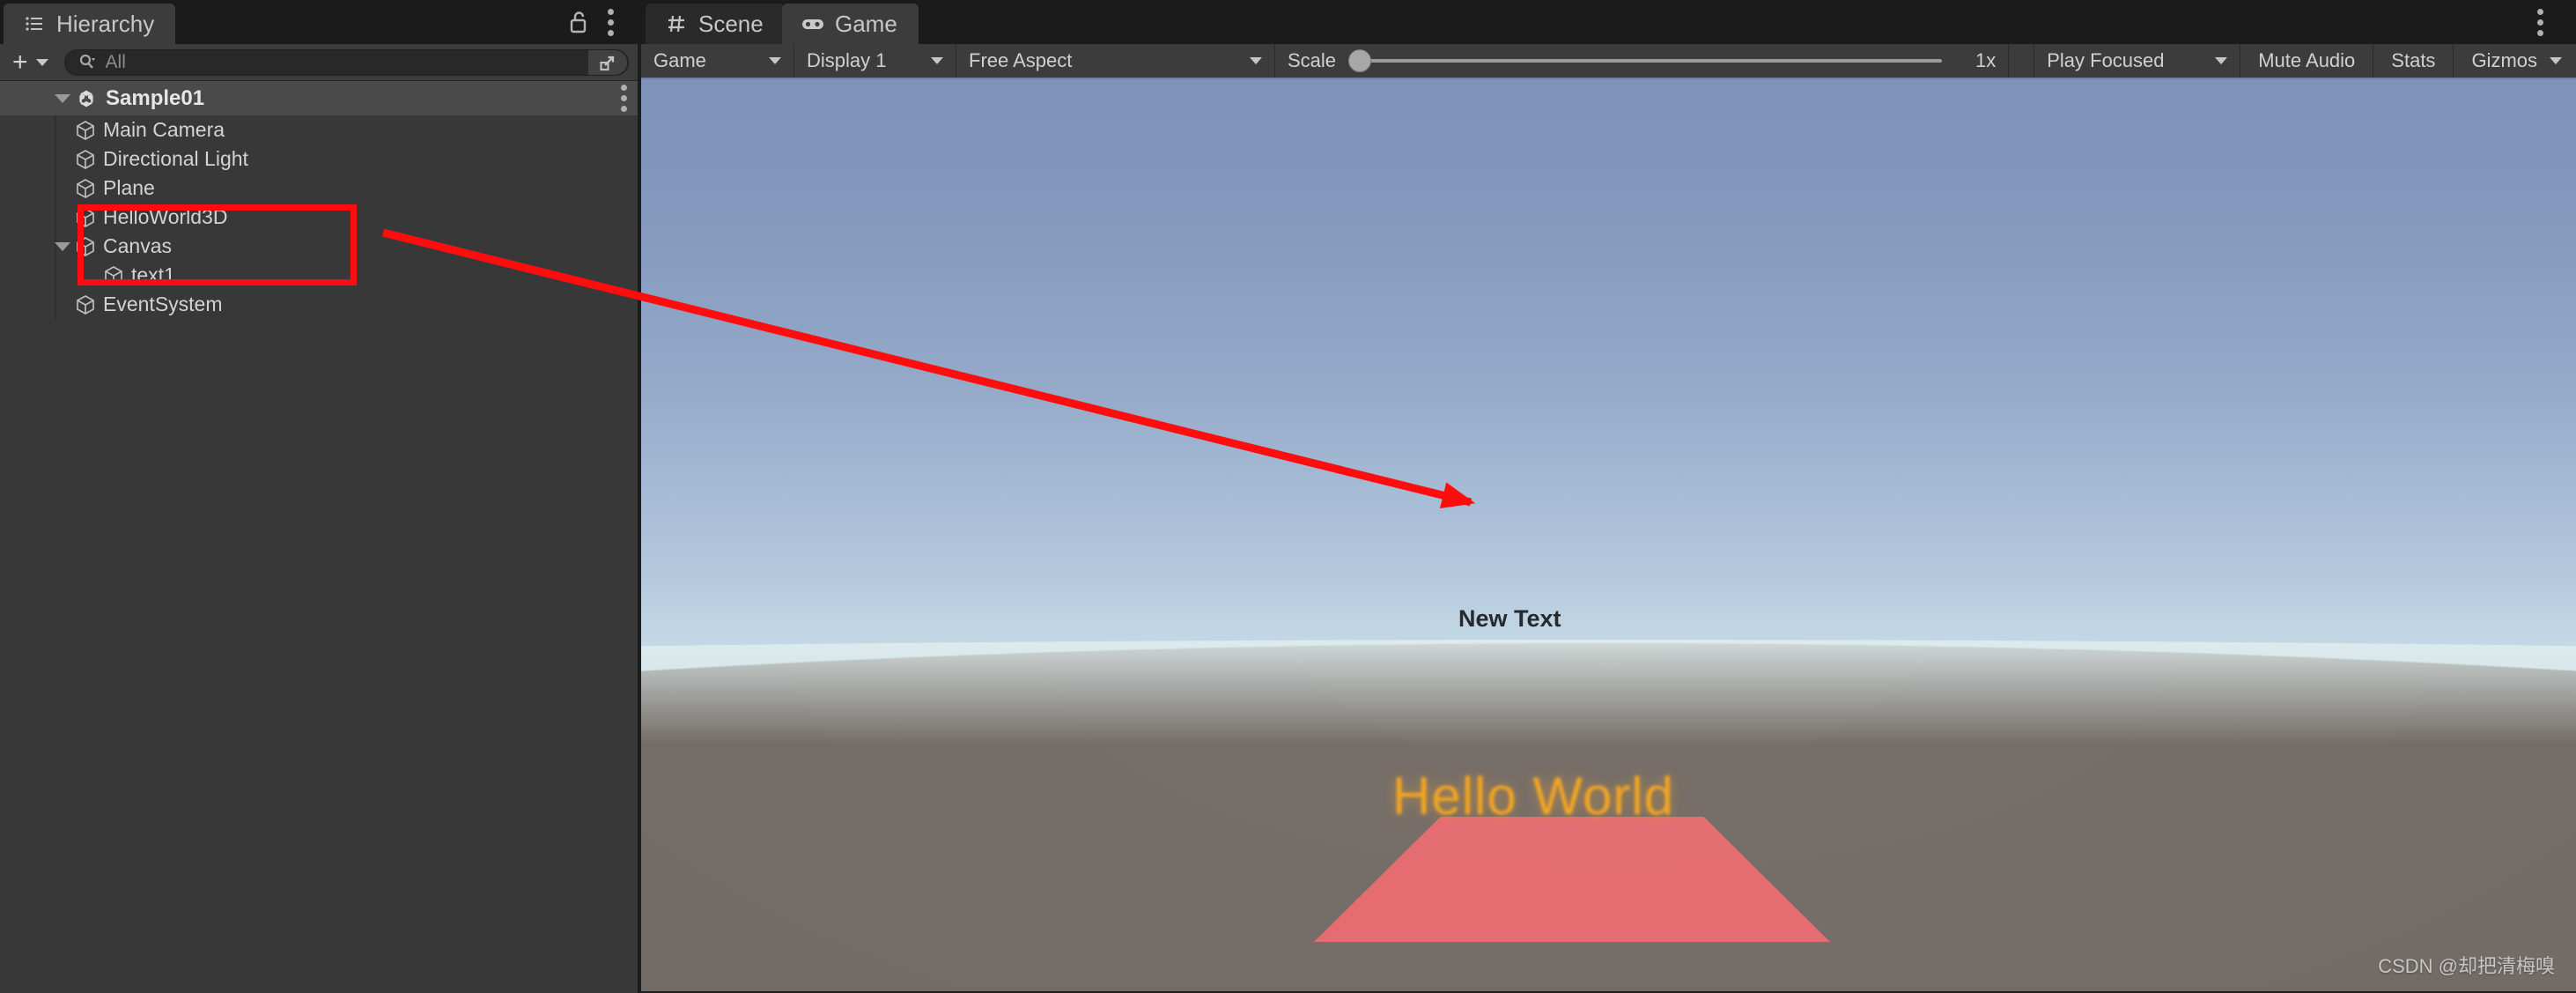  I want to click on hierarchy-item-directional-light: Directional Light, so click(319, 159).